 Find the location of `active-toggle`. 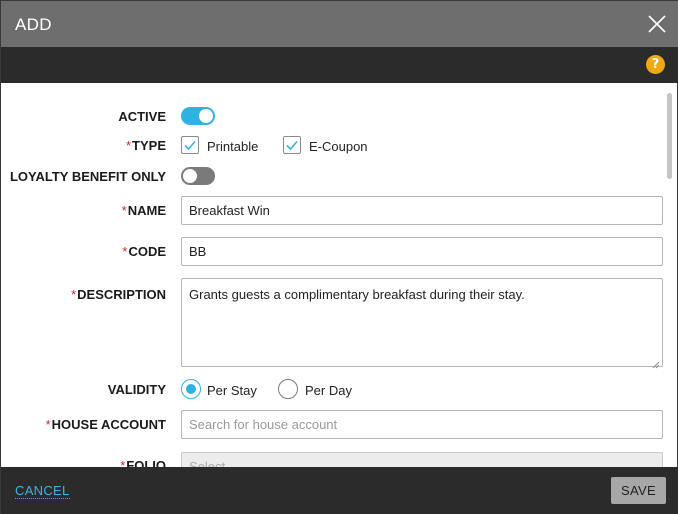

active-toggle is located at coordinates (198, 116).